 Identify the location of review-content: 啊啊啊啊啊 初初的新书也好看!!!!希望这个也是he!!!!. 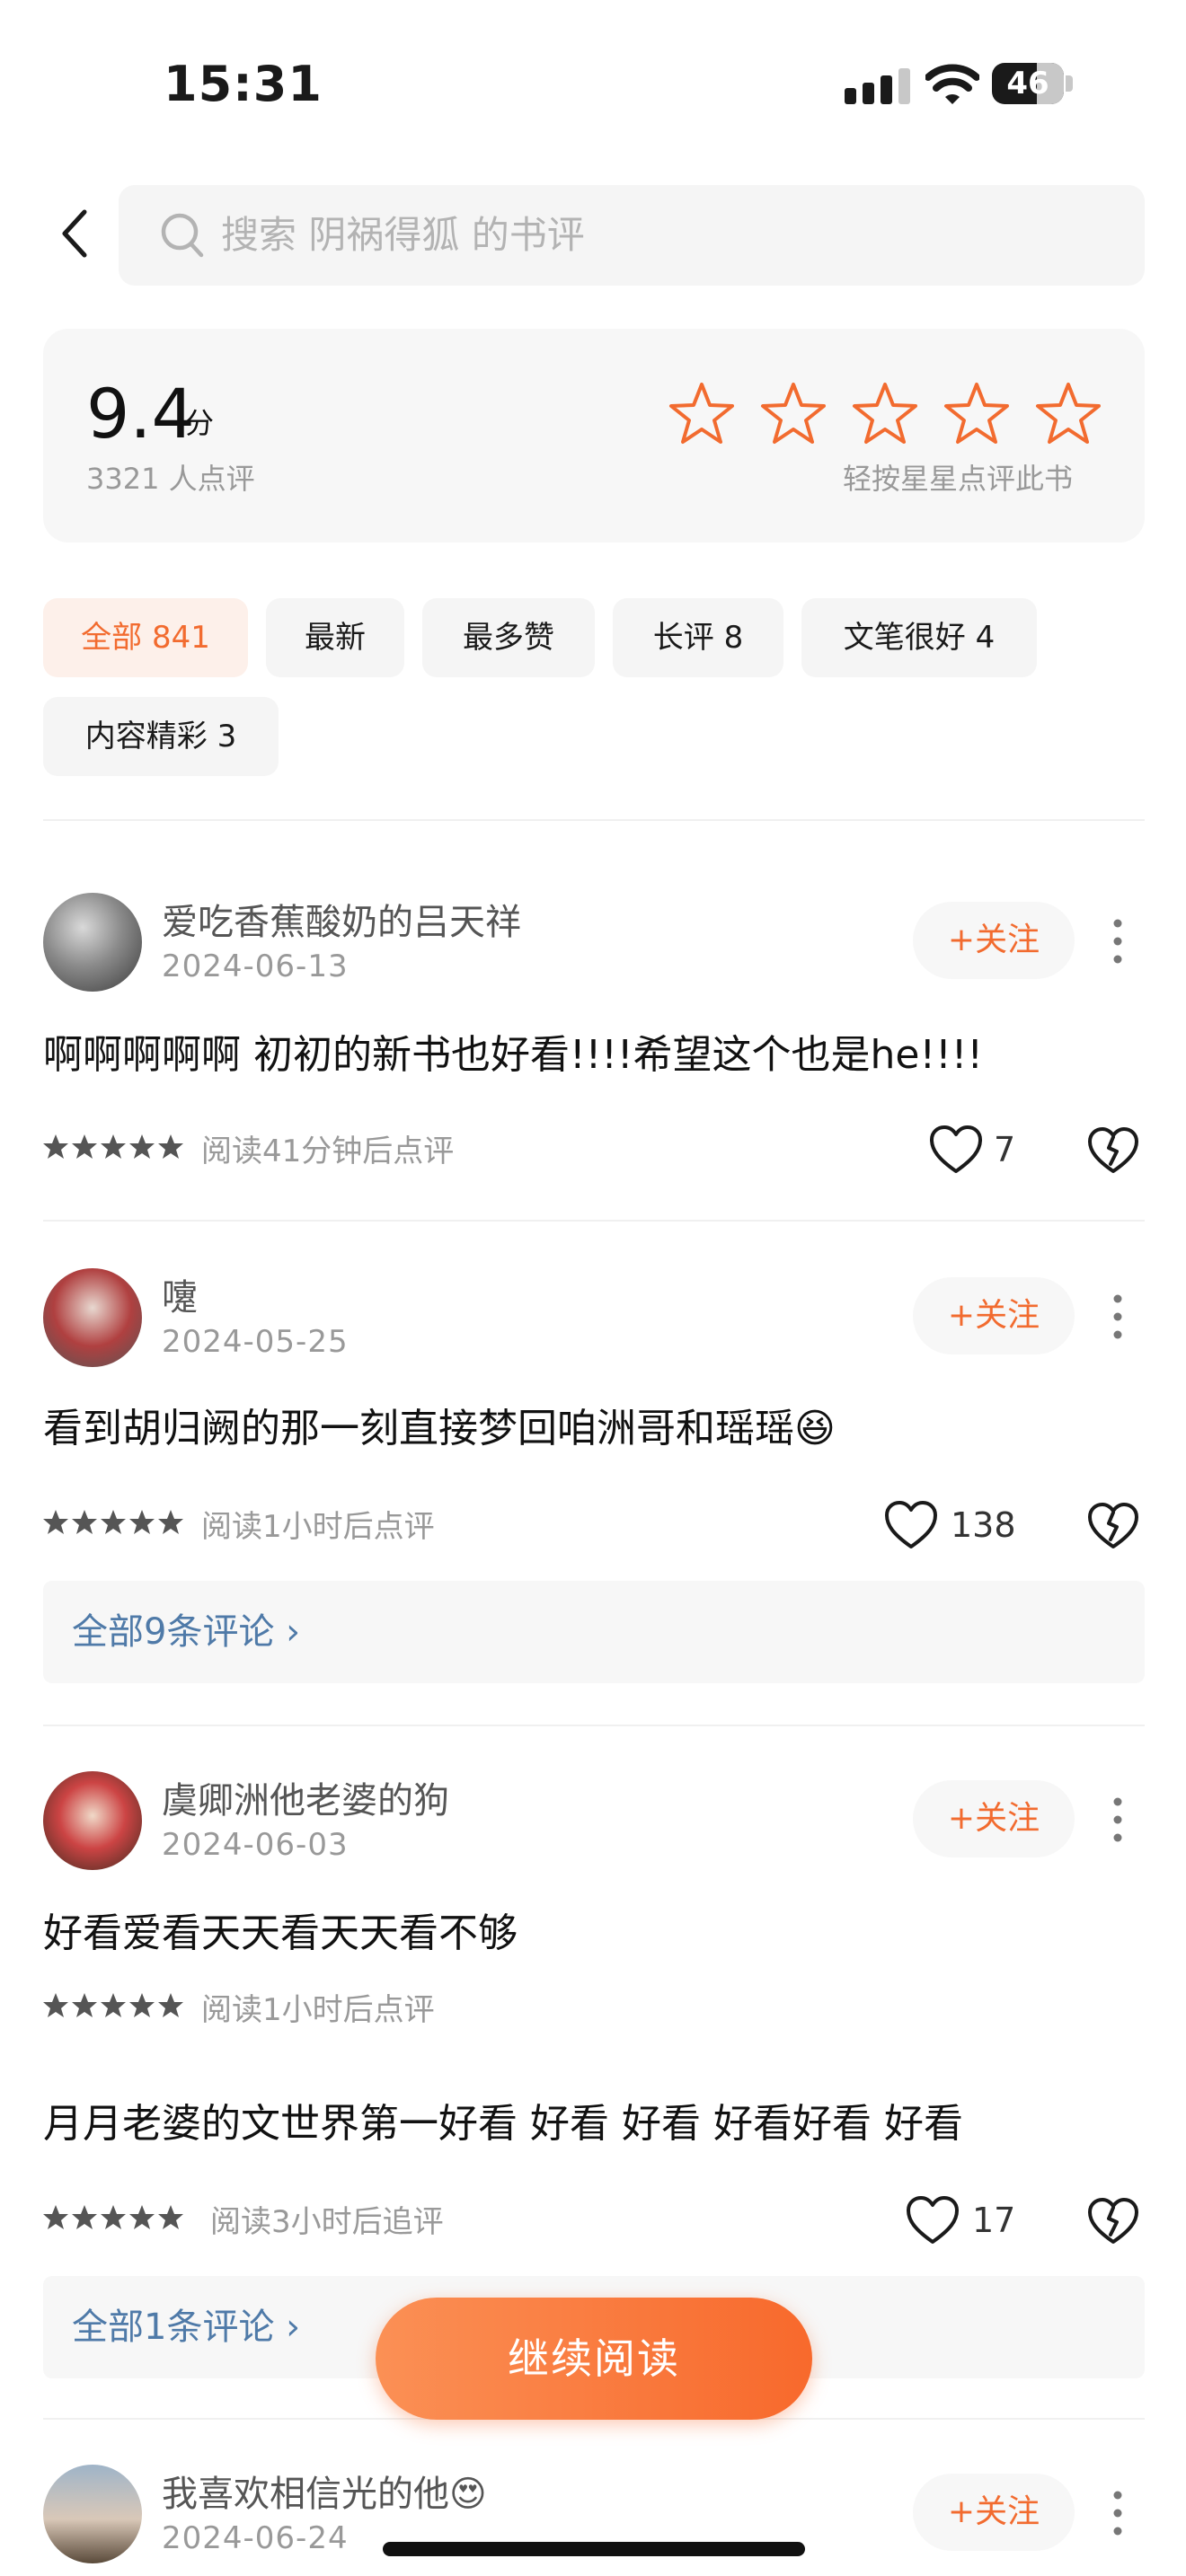
(513, 1051).